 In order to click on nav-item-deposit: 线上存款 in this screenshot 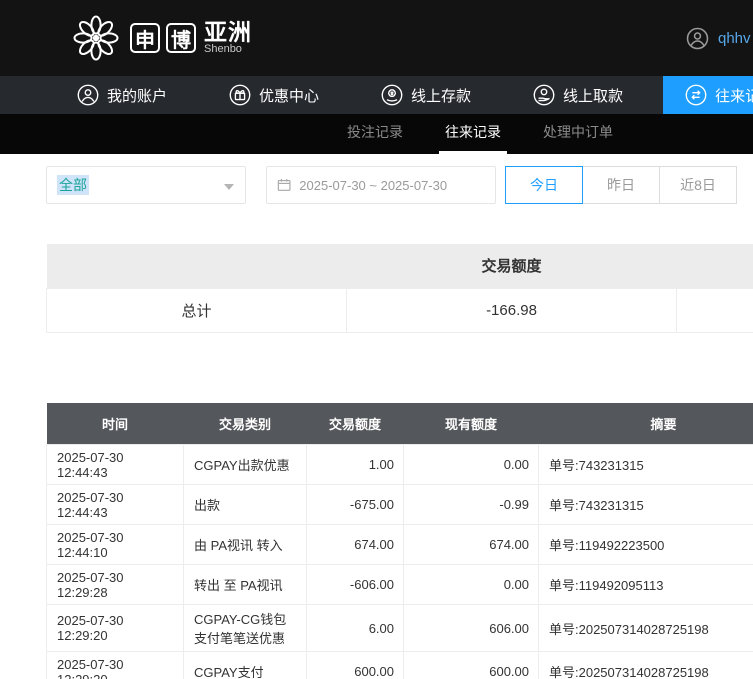, I will do `click(426, 95)`.